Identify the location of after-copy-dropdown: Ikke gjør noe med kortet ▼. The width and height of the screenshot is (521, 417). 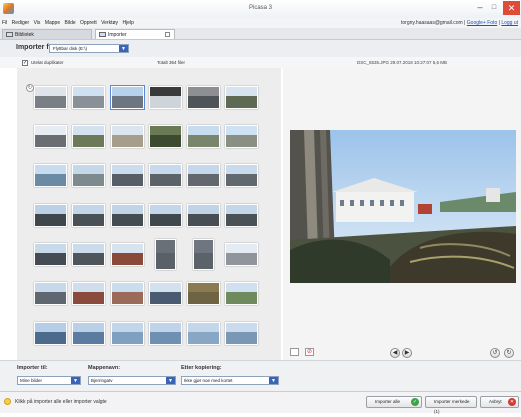
(230, 380).